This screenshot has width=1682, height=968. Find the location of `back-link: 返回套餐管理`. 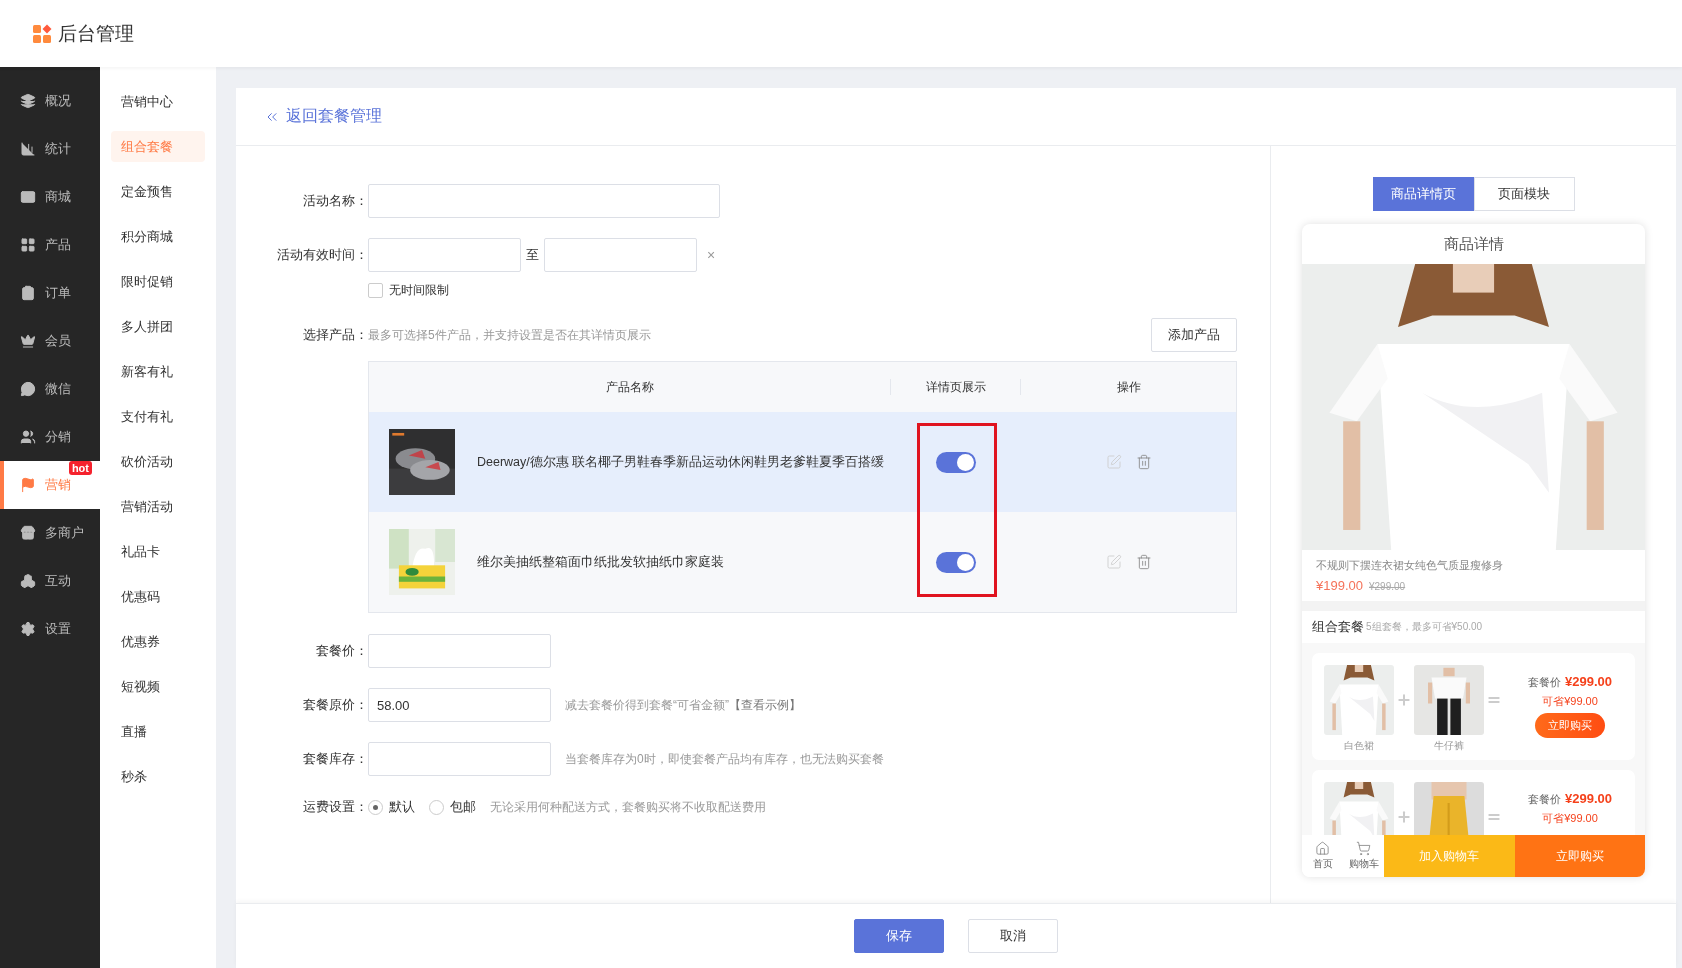

back-link: 返回套餐管理 is located at coordinates (323, 116).